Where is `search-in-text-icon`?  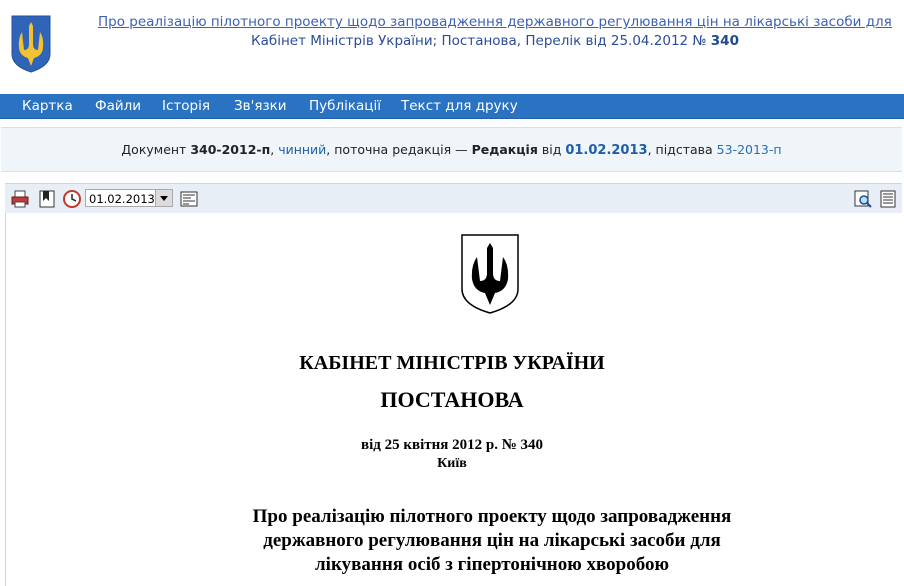
search-in-text-icon is located at coordinates (863, 199).